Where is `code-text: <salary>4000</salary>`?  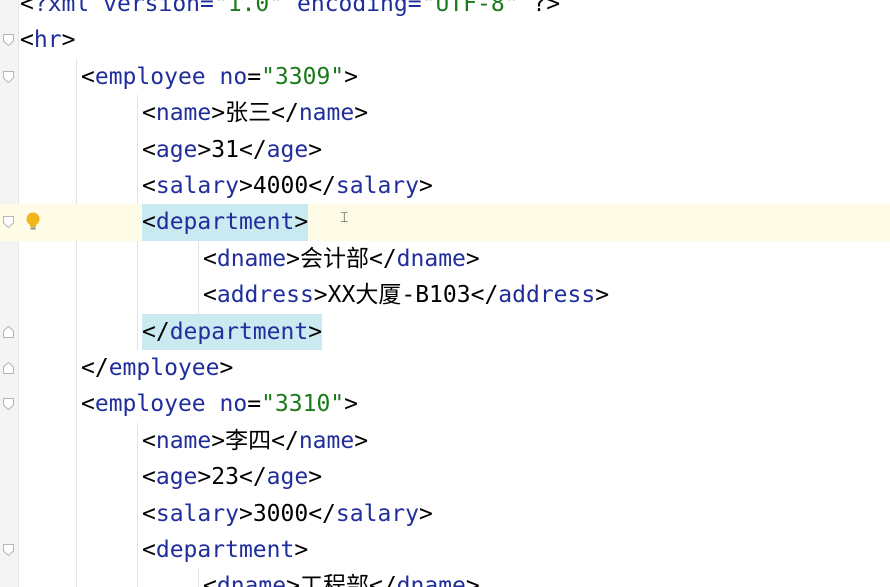 code-text: <salary>4000</salary> is located at coordinates (287, 186).